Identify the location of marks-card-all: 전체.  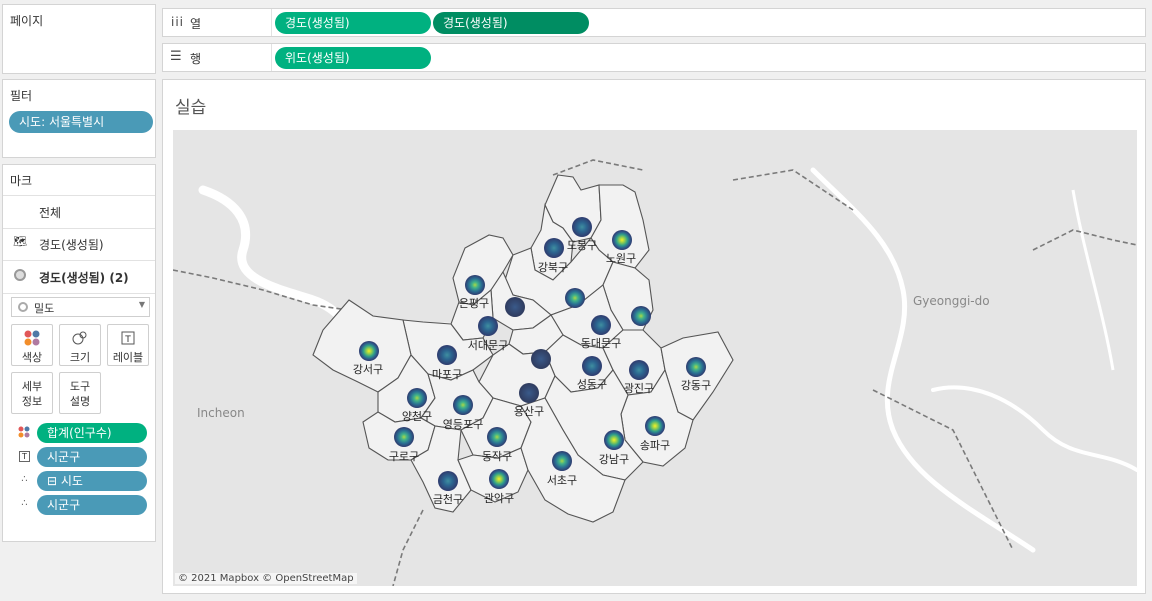
(79, 212).